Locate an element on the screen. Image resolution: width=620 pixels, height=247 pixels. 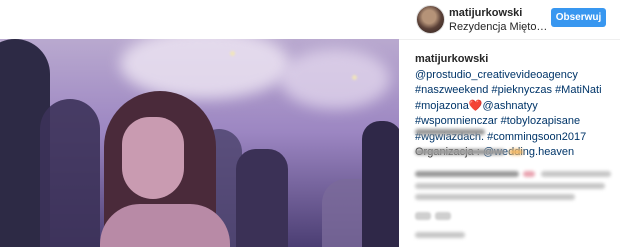
hashtag-commingsoon2017: #commingsoon2017 is located at coordinates (536, 137).